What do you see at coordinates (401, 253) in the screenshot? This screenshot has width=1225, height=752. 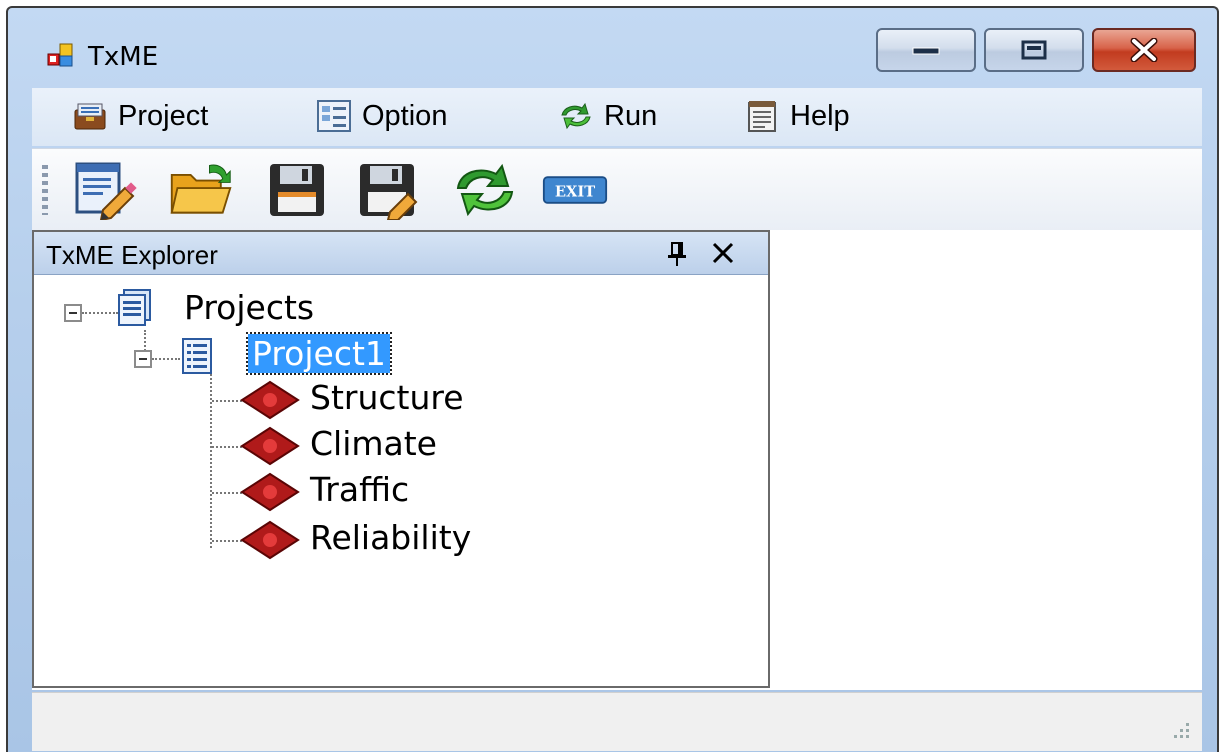 I see `explorer-header: TxME Explorer` at bounding box center [401, 253].